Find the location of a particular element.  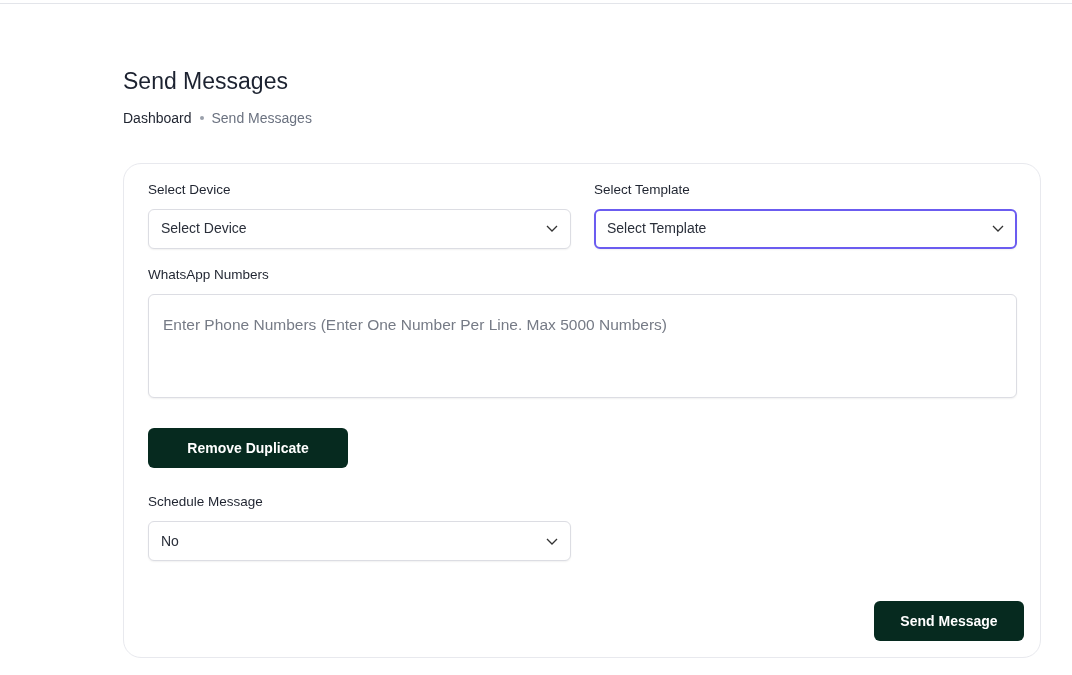

breadcrumb-link: Dashboard is located at coordinates (157, 118).